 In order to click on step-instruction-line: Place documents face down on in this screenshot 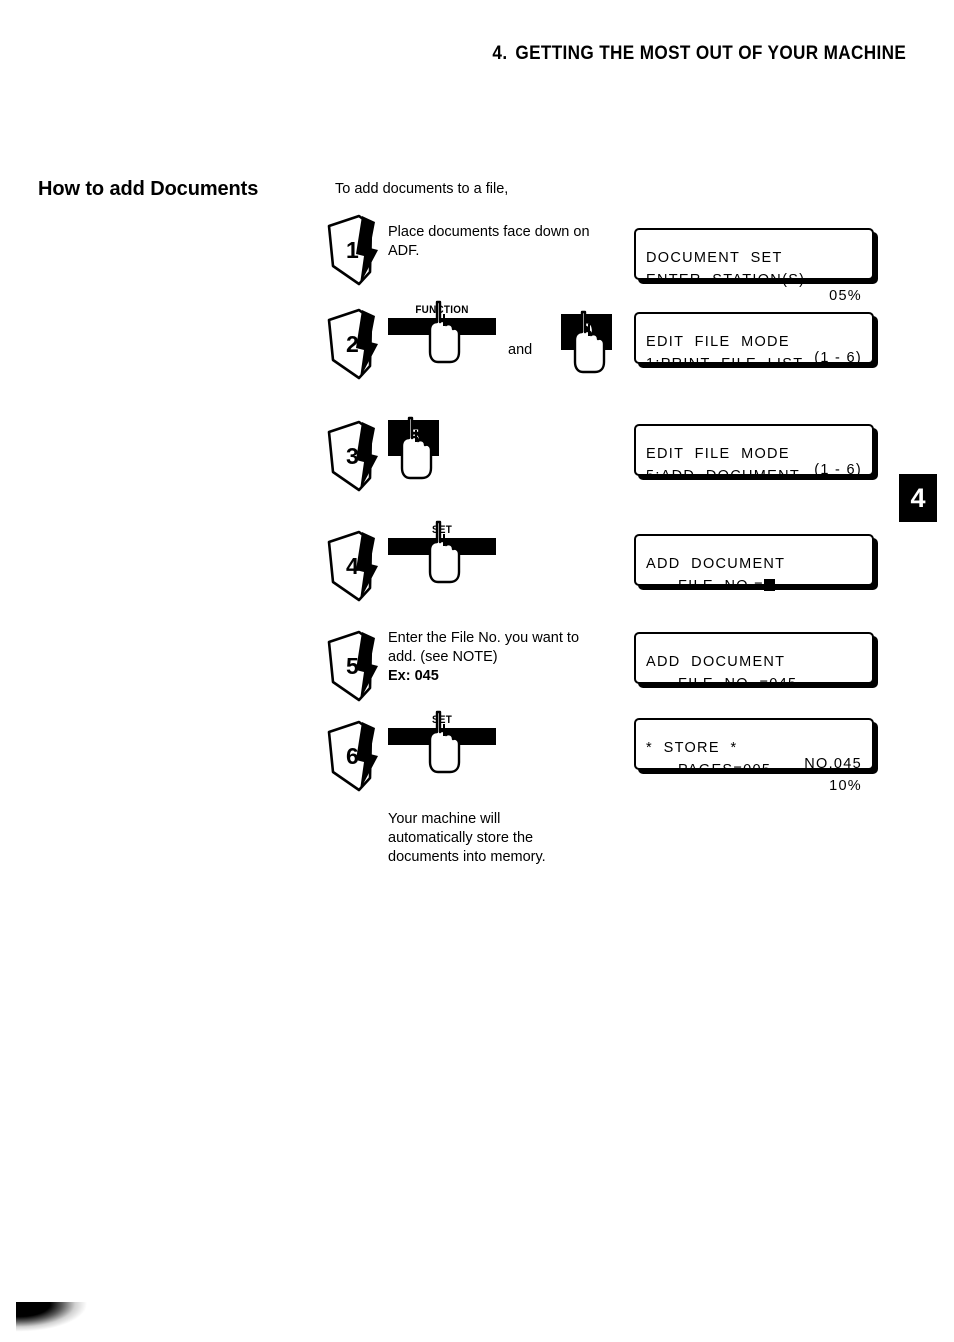, I will do `click(489, 232)`.